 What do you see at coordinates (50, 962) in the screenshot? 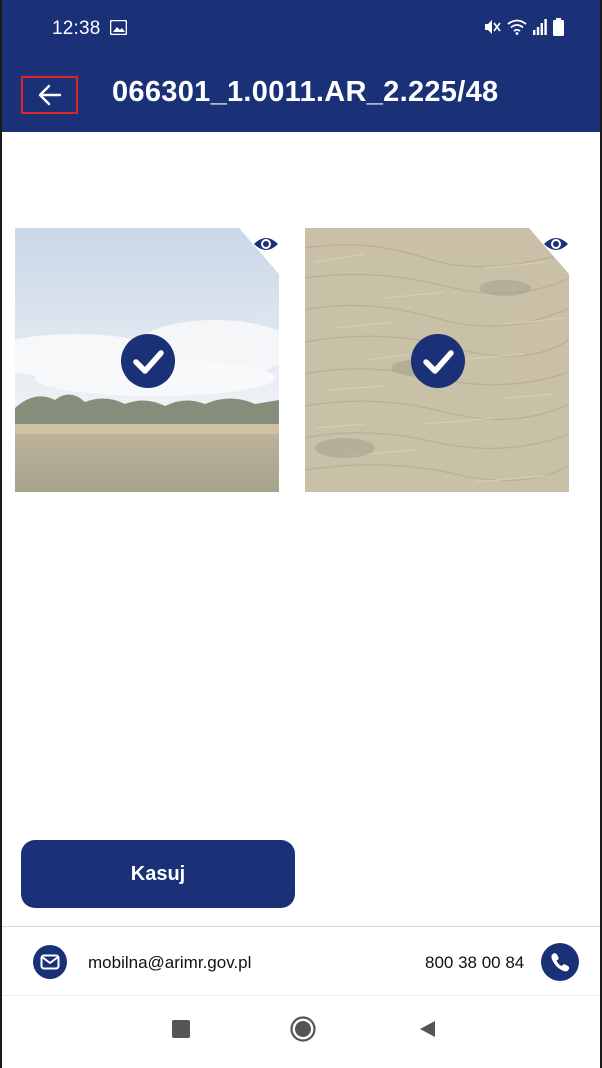
I see `mail-icon` at bounding box center [50, 962].